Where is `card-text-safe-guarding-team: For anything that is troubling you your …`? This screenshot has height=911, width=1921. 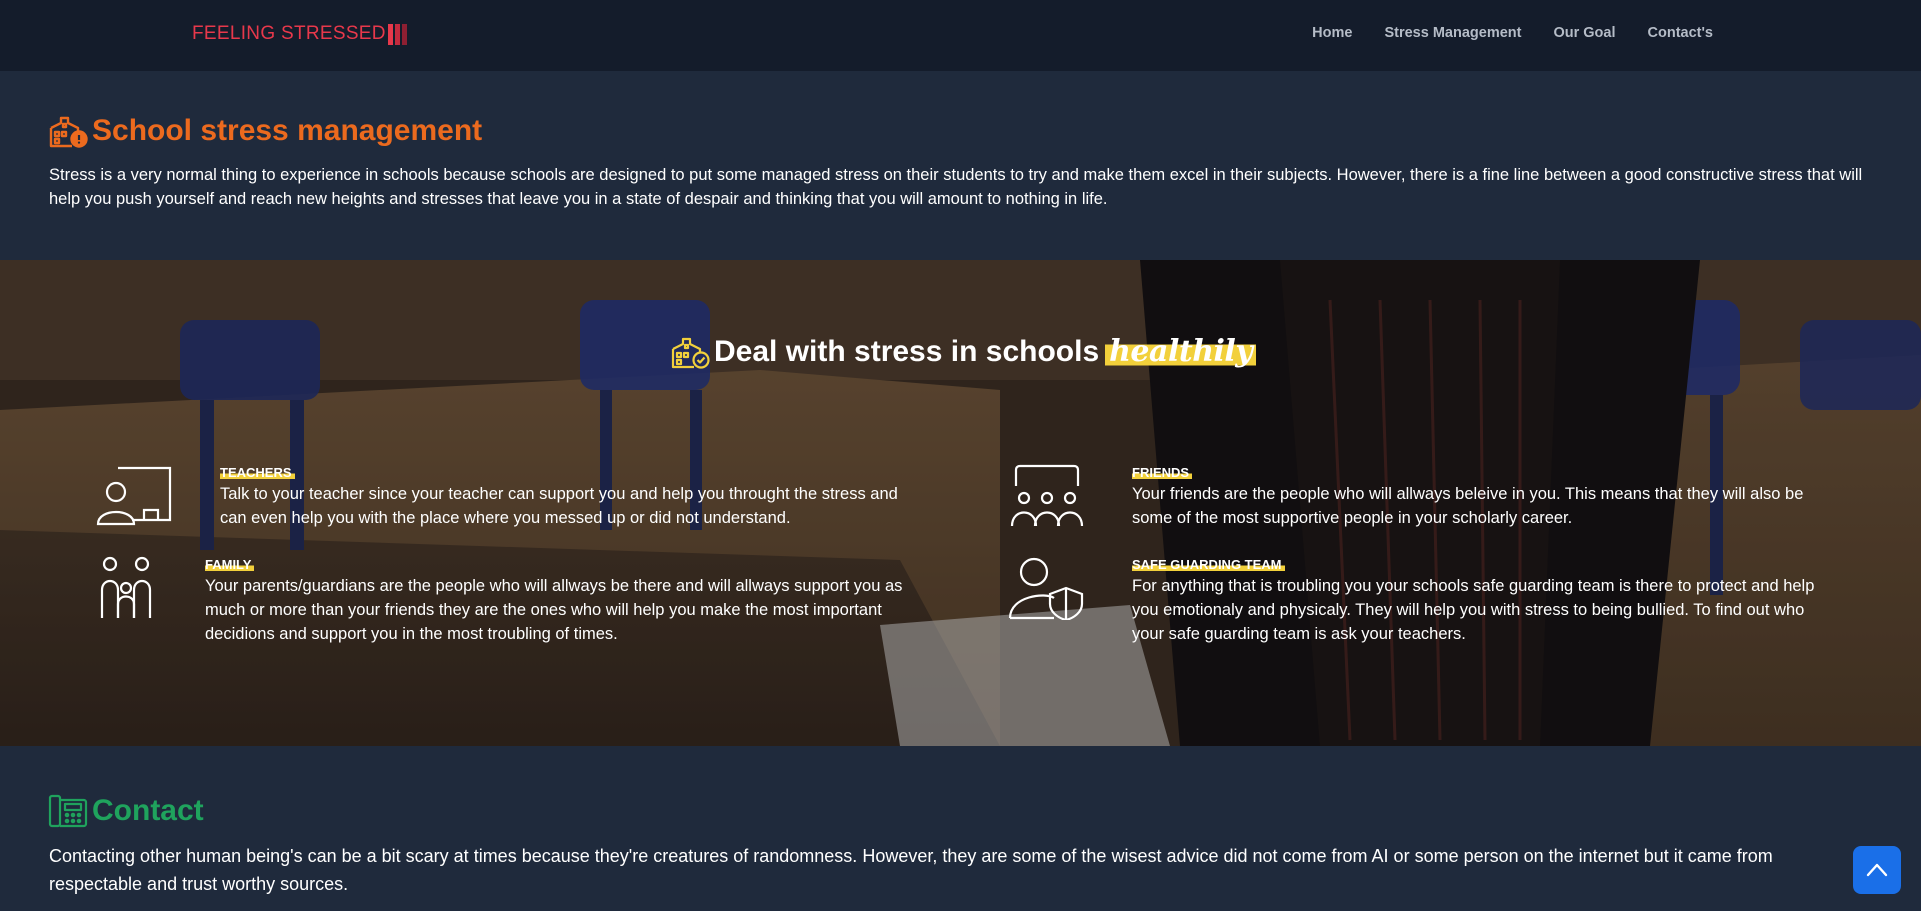 card-text-safe-guarding-team: For anything that is troubling you your … is located at coordinates (1473, 610).